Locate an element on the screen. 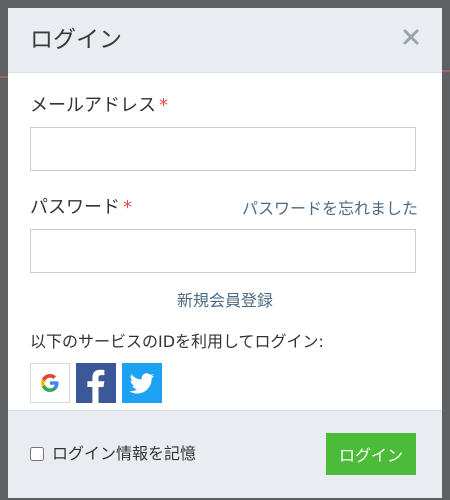 Image resolution: width=450 pixels, height=500 pixels. forgot-password-link: パスワードを忘れました is located at coordinates (330, 209).